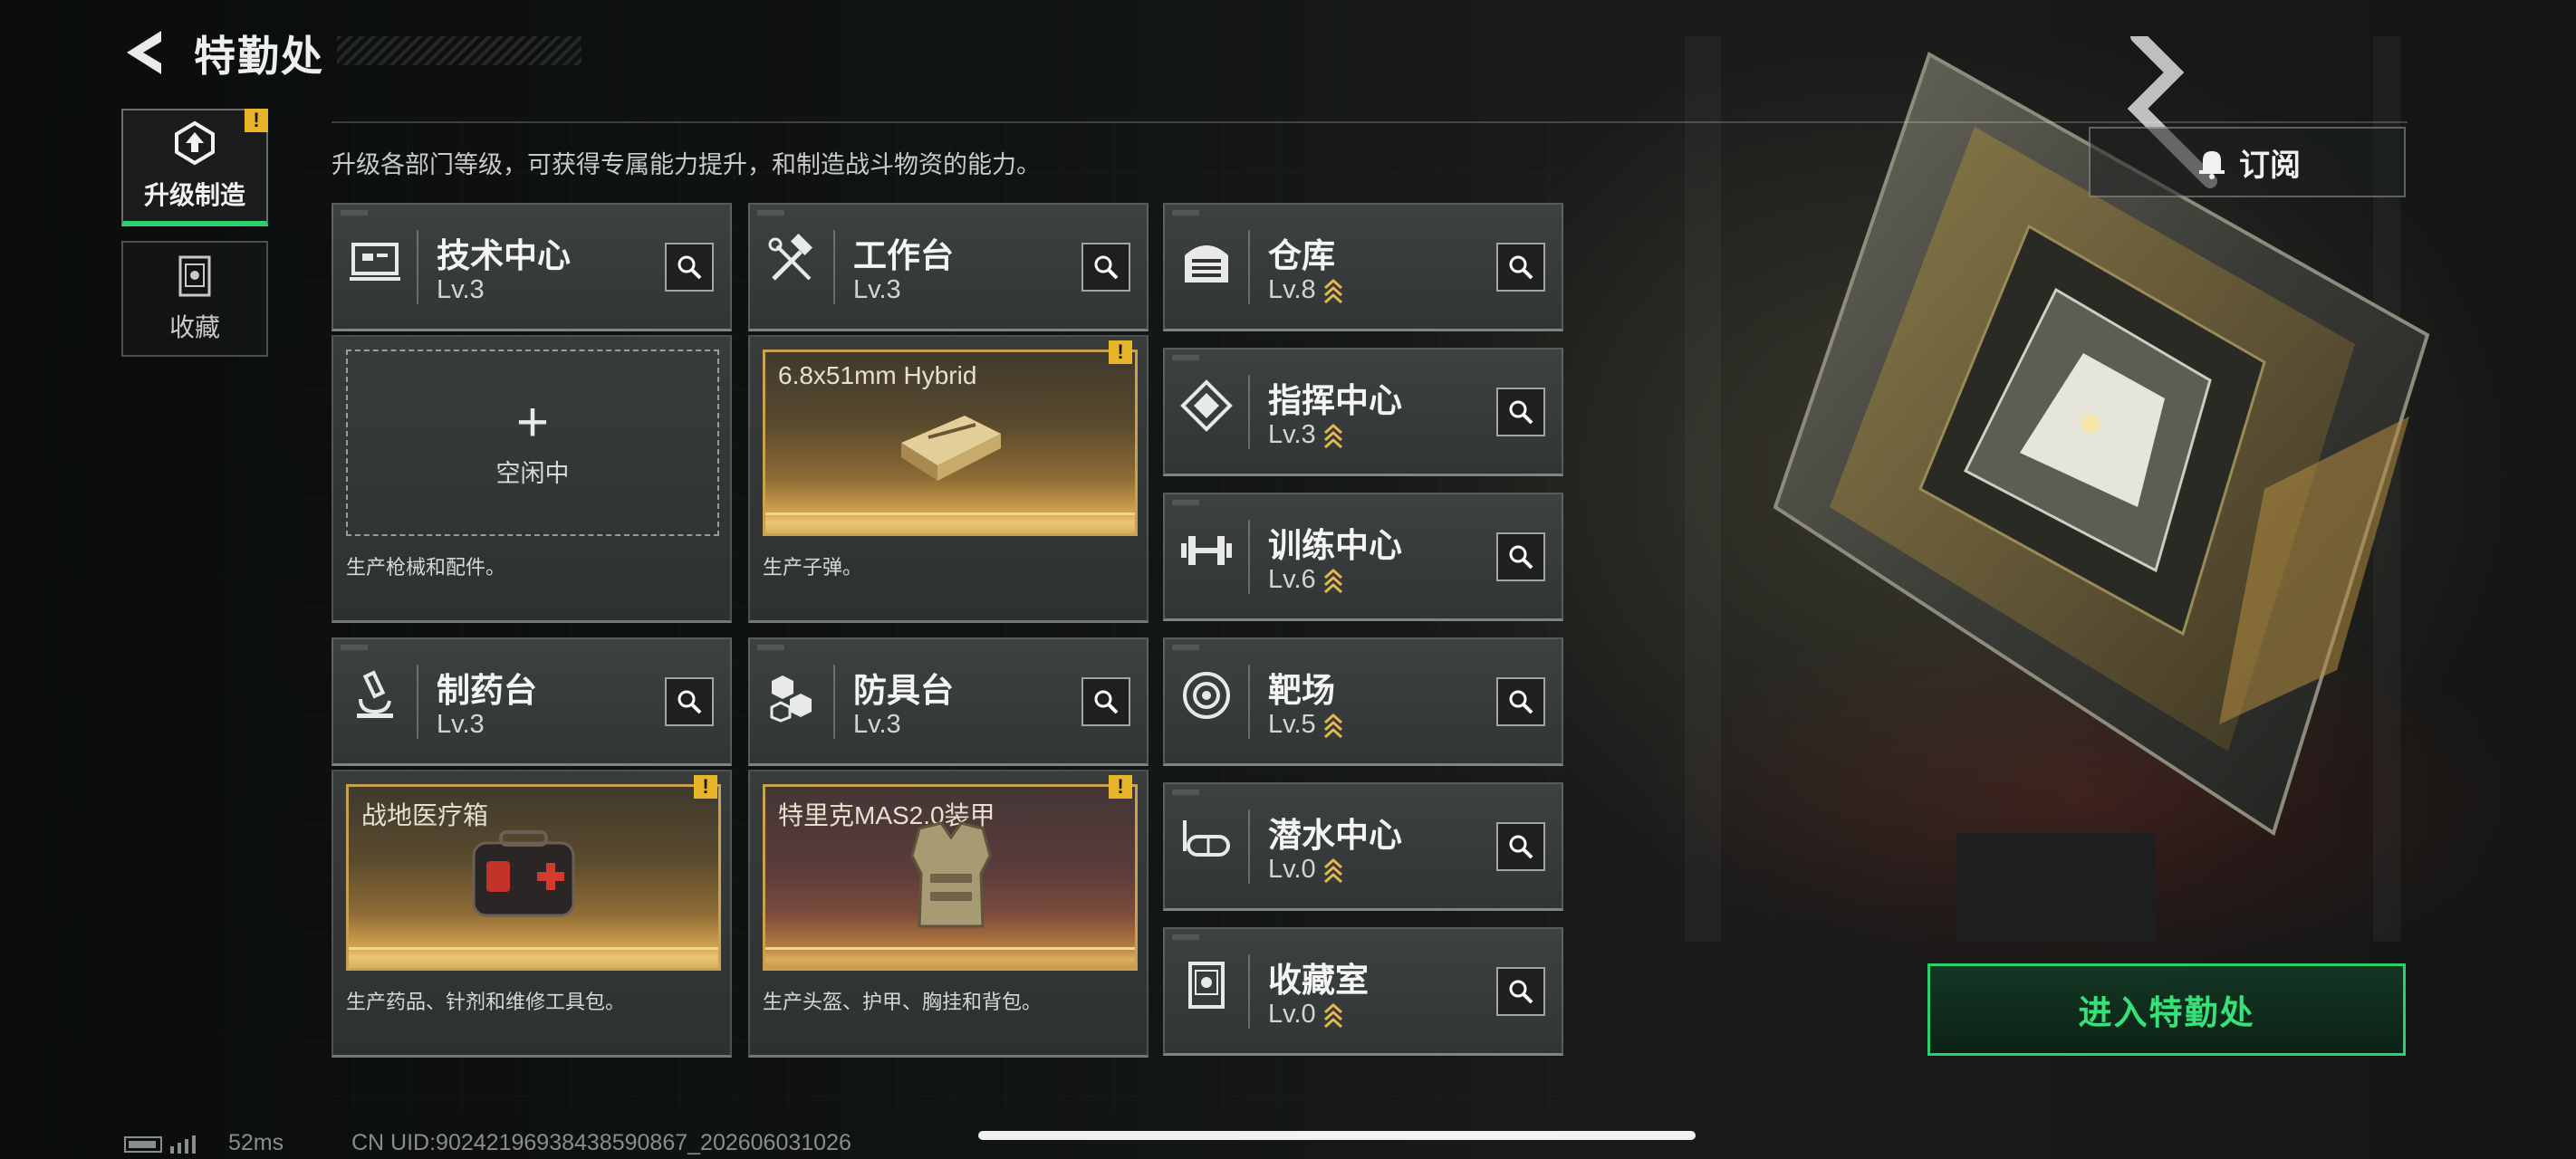 This screenshot has width=2576, height=1159. Describe the element at coordinates (1305, 725) in the screenshot. I see `department-level-row: Lv.5` at that location.